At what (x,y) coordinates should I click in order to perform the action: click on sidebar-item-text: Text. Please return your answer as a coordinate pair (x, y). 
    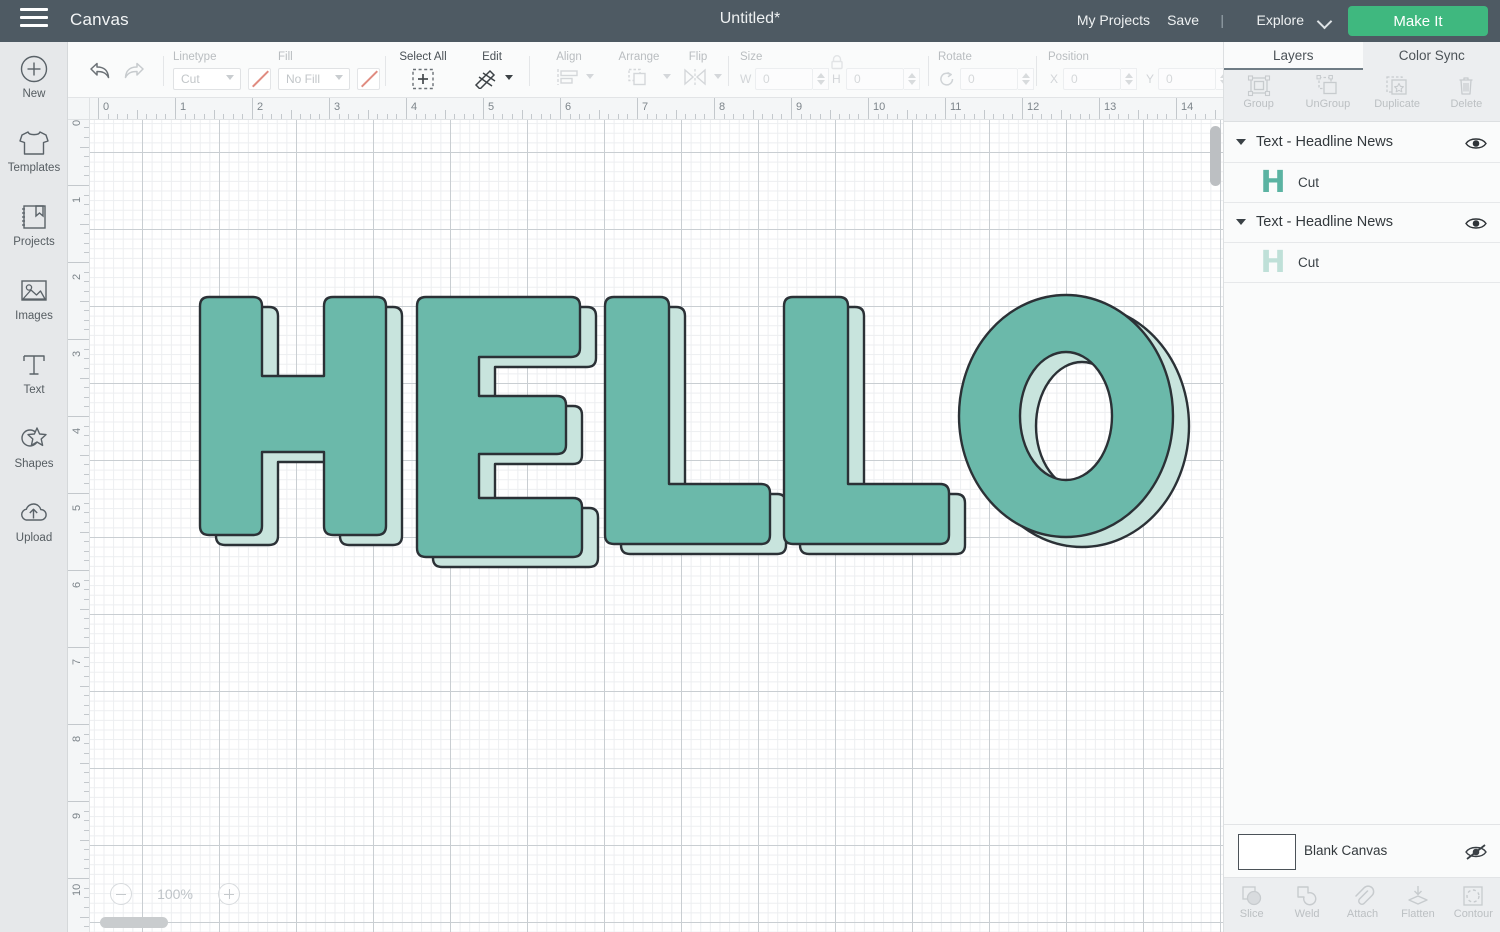
    Looking at the image, I should click on (34, 381).